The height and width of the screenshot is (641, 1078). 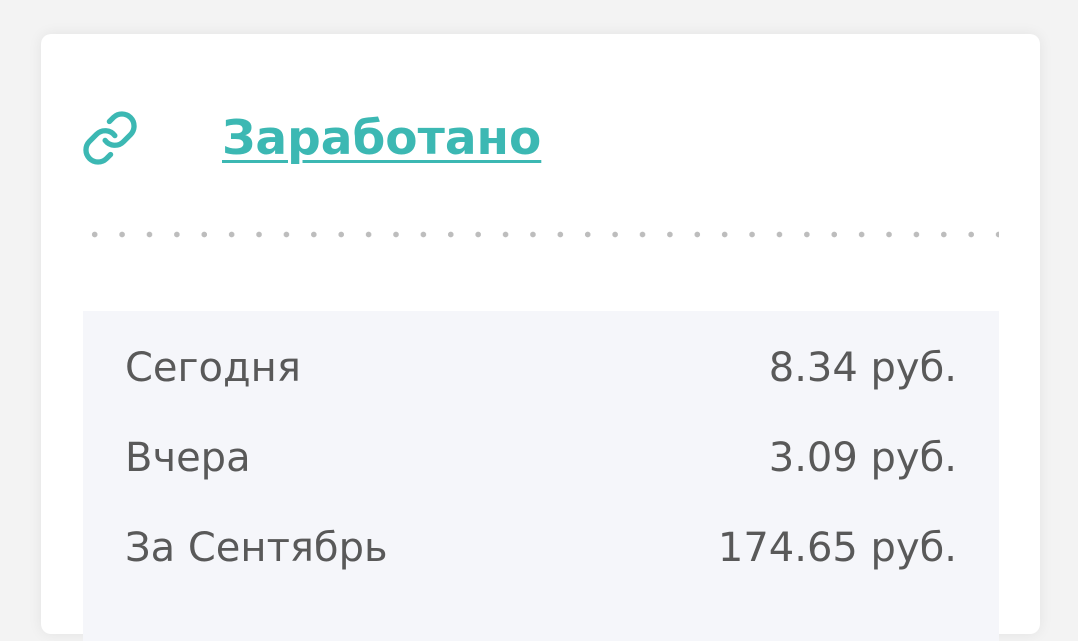 I want to click on card-header: Заработано, so click(x=311, y=138).